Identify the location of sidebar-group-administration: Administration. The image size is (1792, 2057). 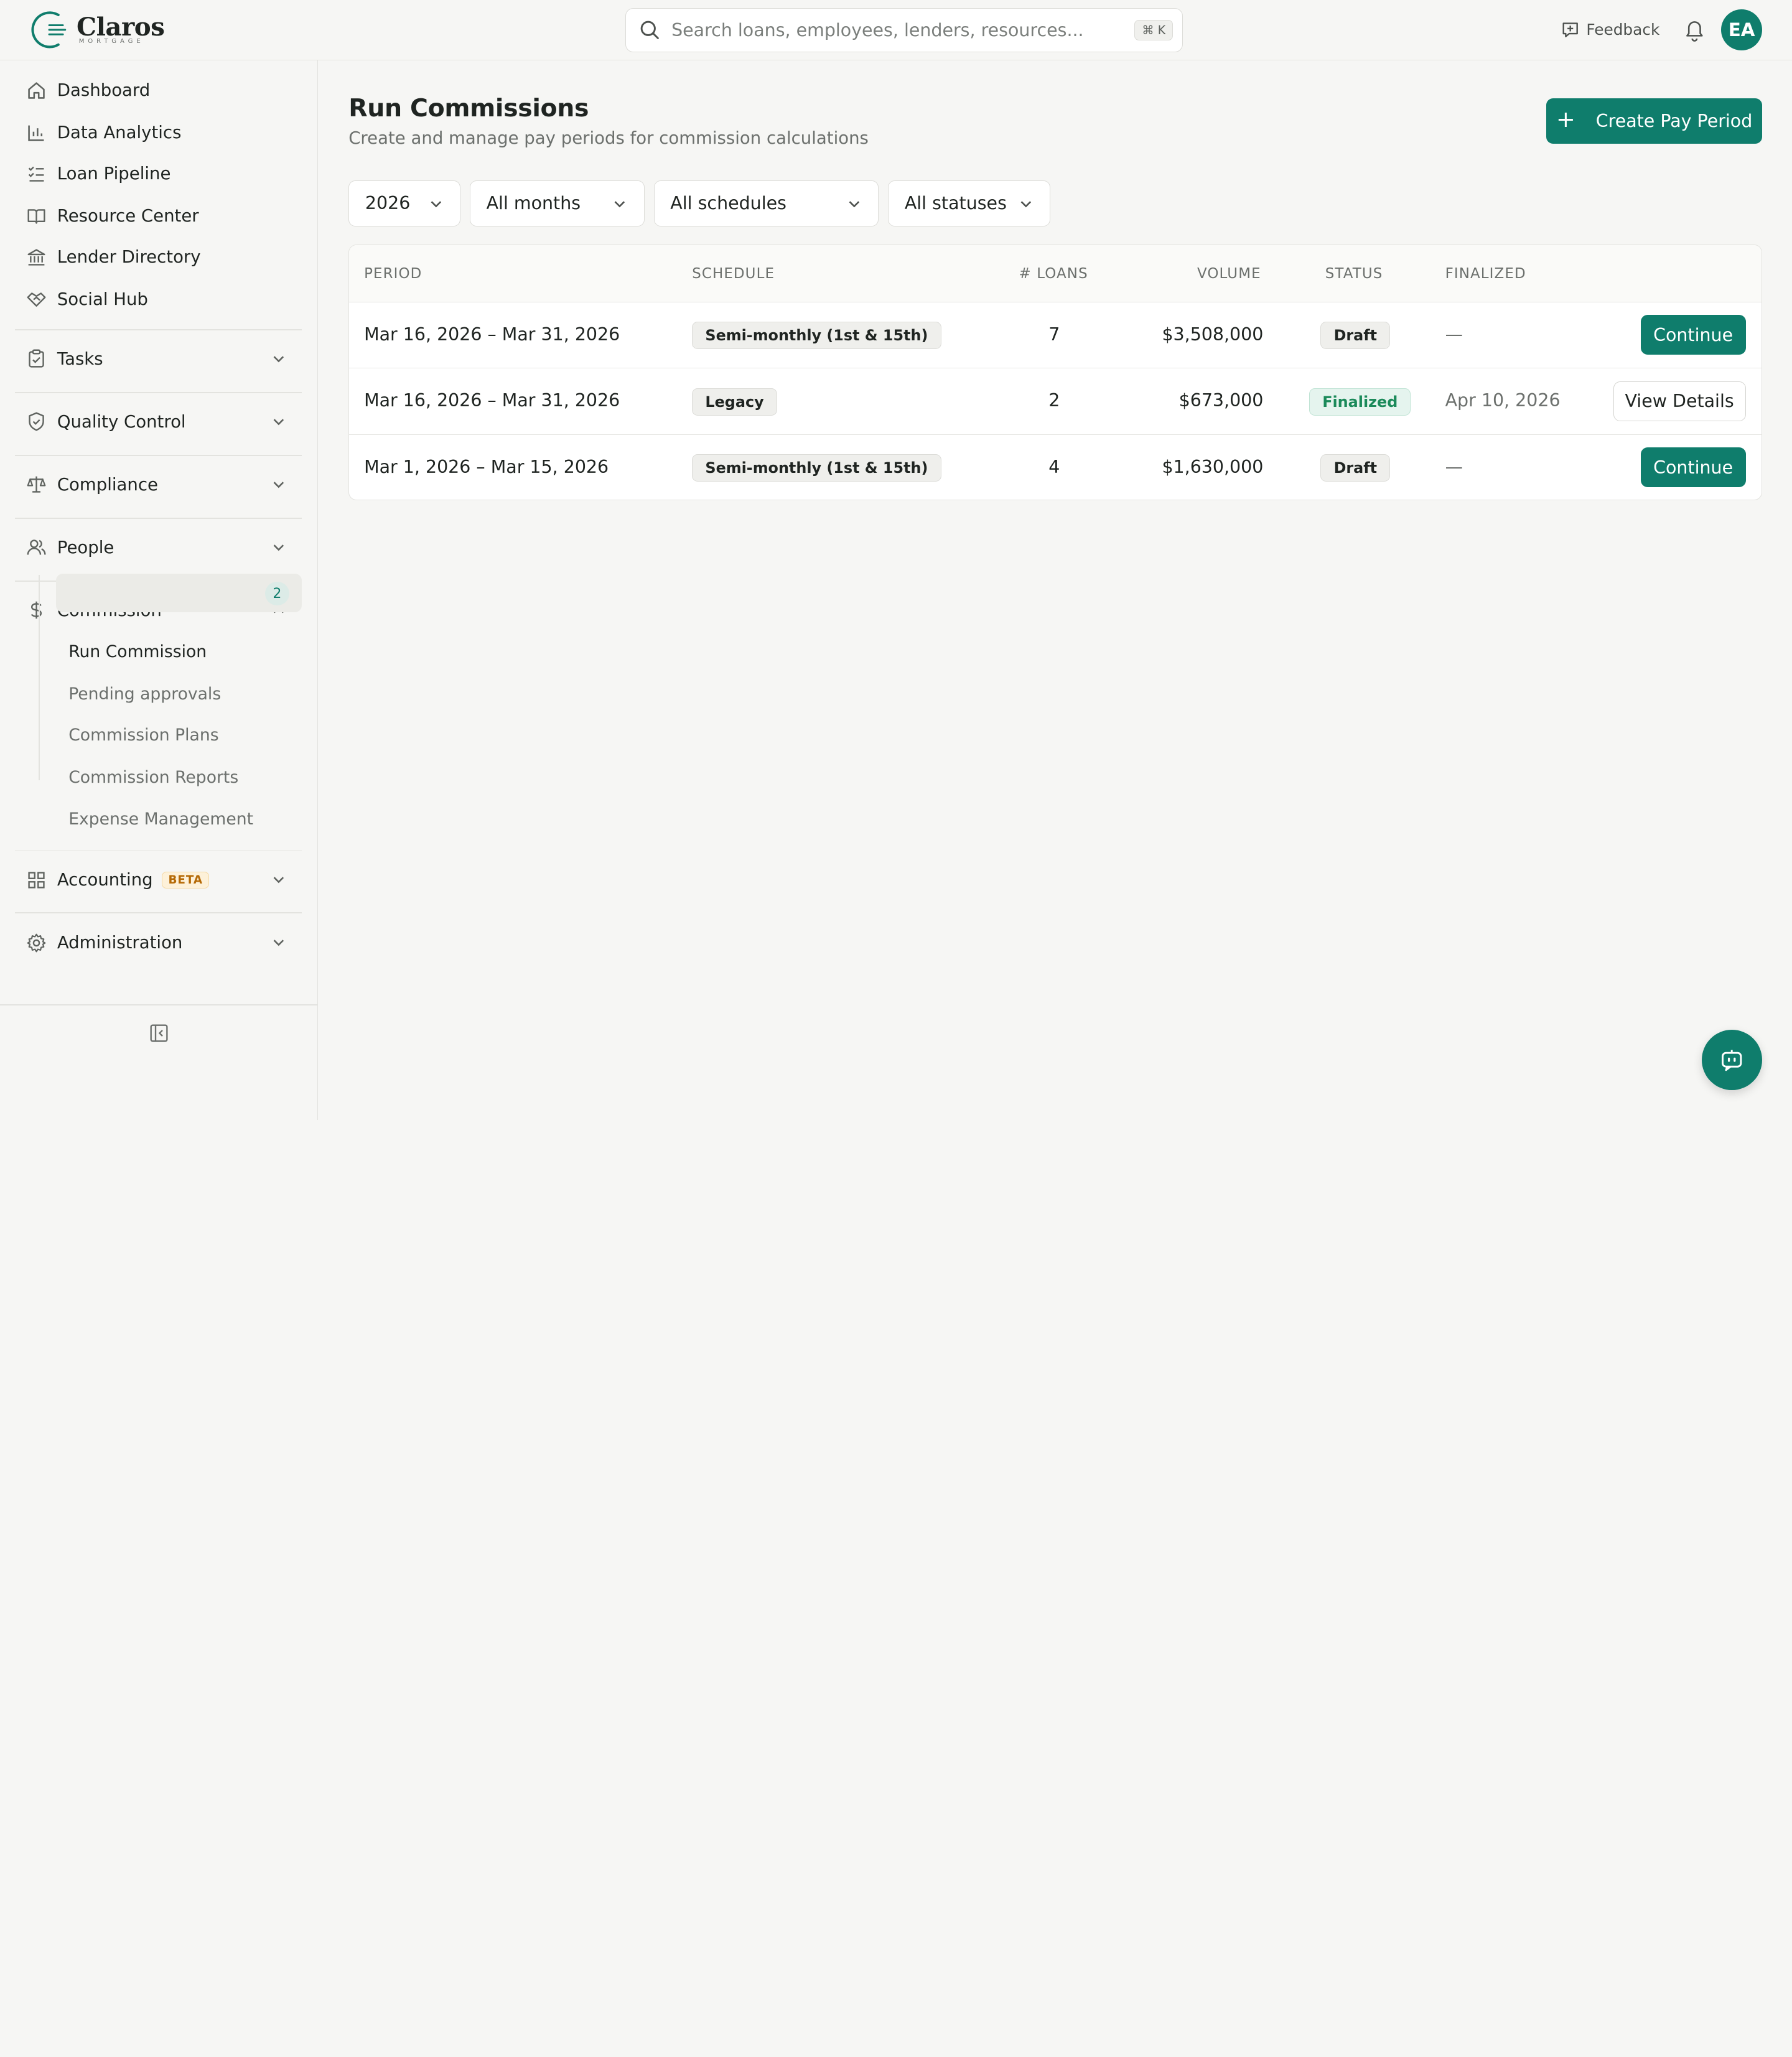
(103, 942).